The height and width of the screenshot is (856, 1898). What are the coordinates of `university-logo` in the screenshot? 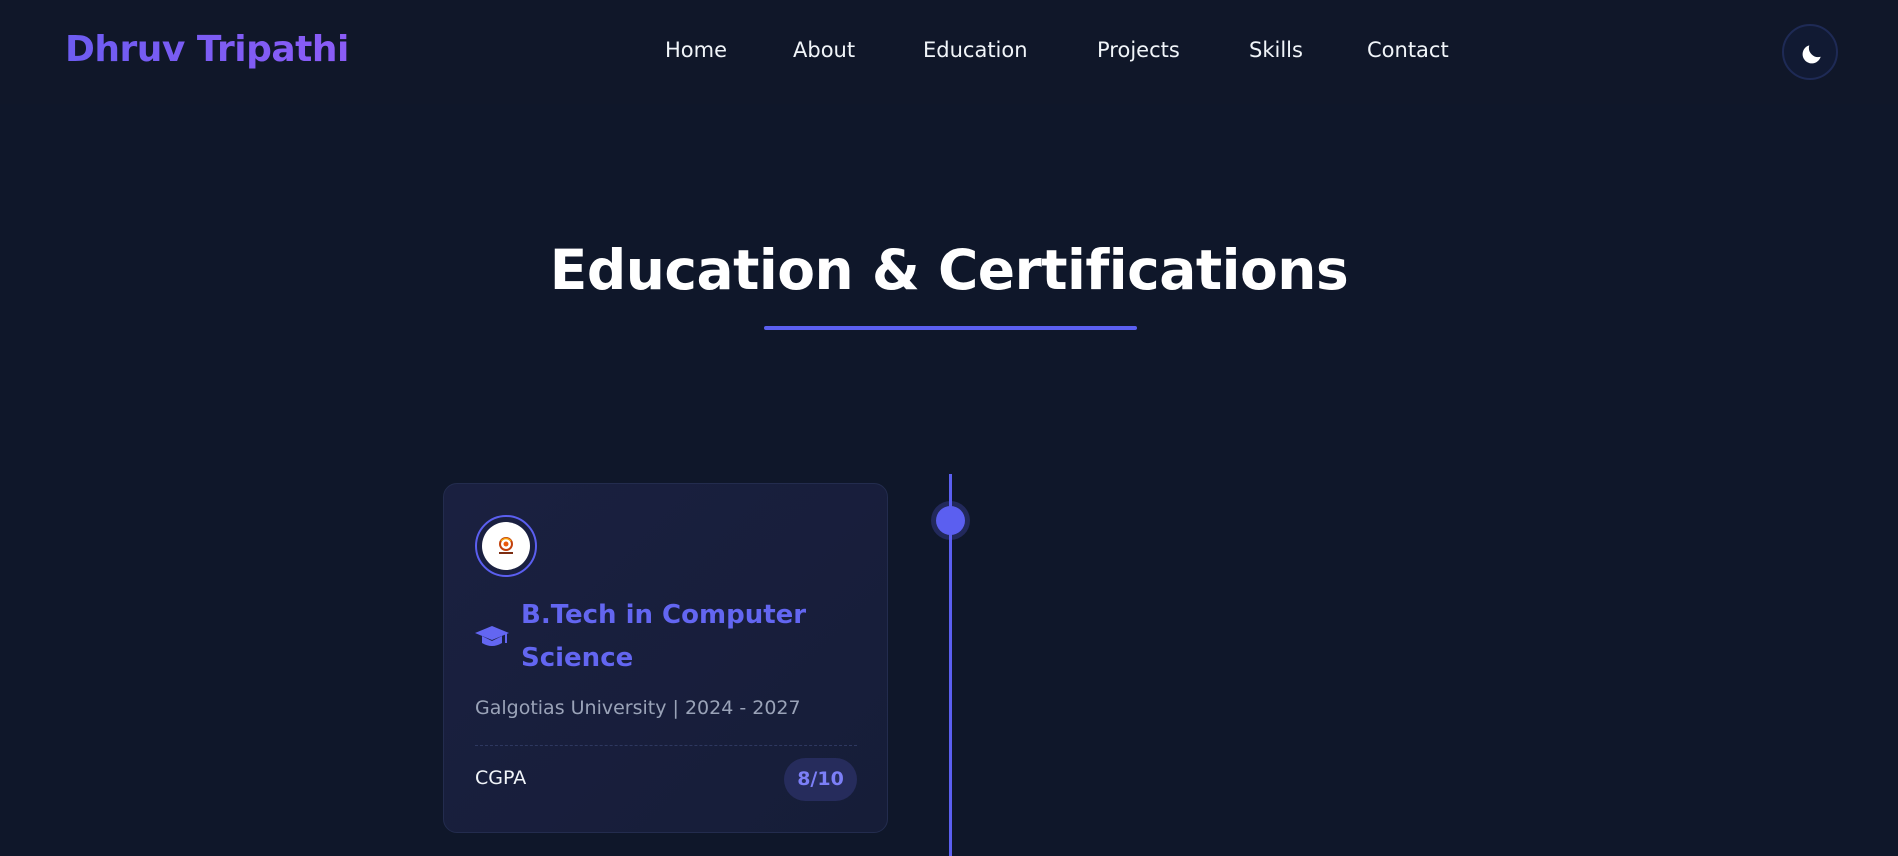 It's located at (506, 546).